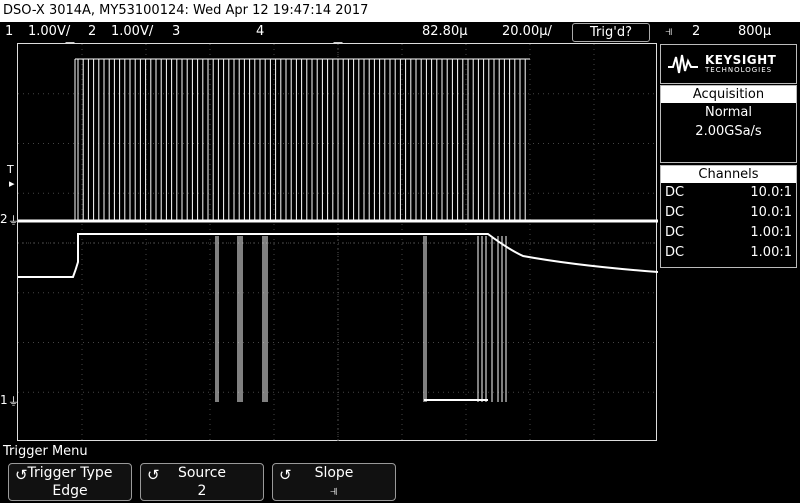 The image size is (800, 503). I want to click on softkey-slope: ↺ Slope ⫣, so click(334, 482).